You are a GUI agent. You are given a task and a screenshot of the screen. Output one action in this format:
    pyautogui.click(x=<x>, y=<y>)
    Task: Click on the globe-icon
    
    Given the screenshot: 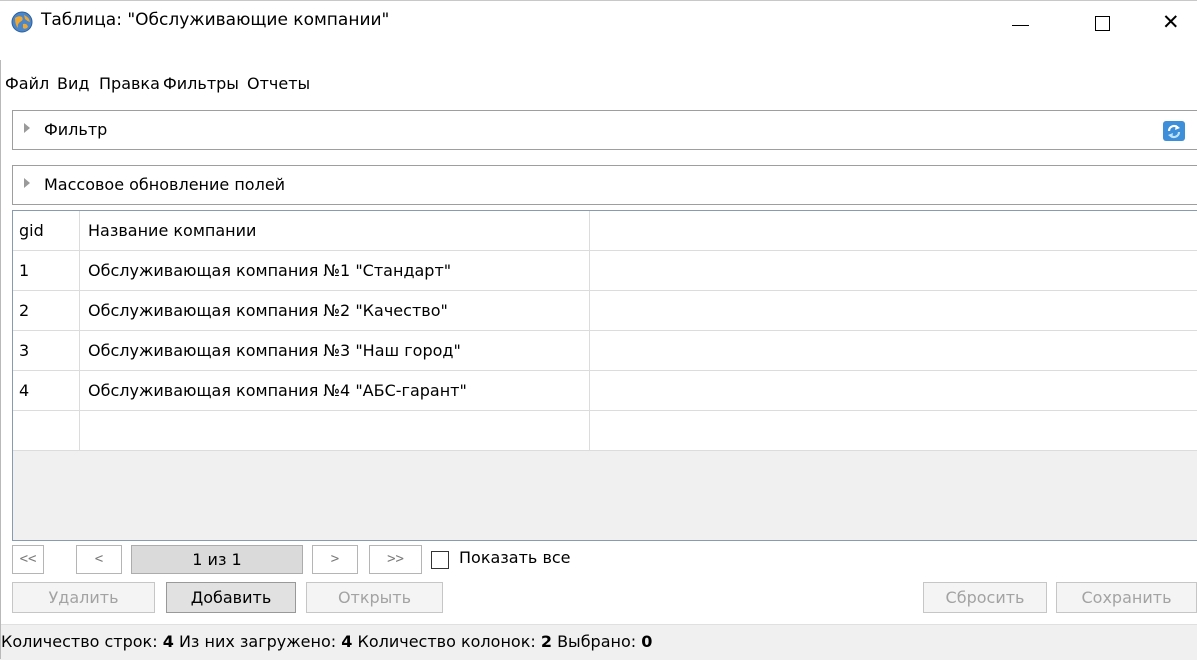 What is the action you would take?
    pyautogui.click(x=22, y=22)
    